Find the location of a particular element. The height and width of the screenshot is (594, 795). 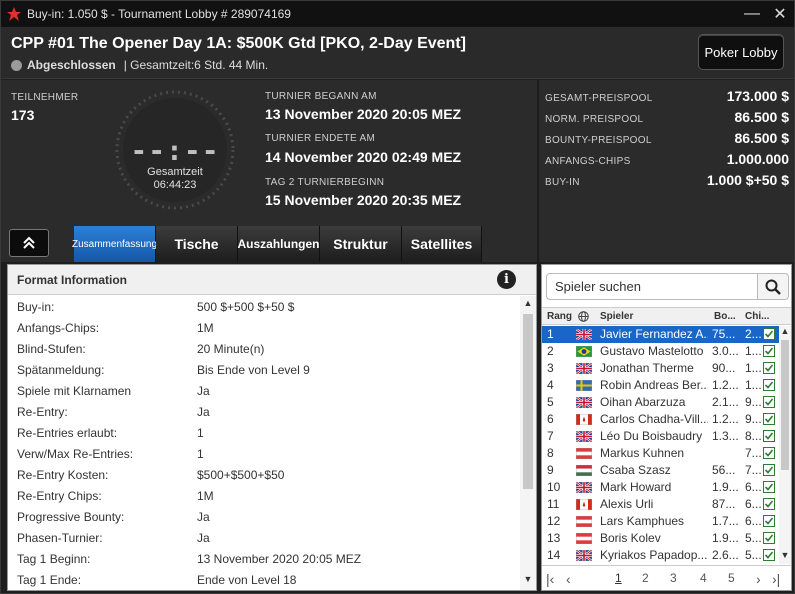

tab-zusammenfassung: Zusammenfassung is located at coordinates (114, 244).